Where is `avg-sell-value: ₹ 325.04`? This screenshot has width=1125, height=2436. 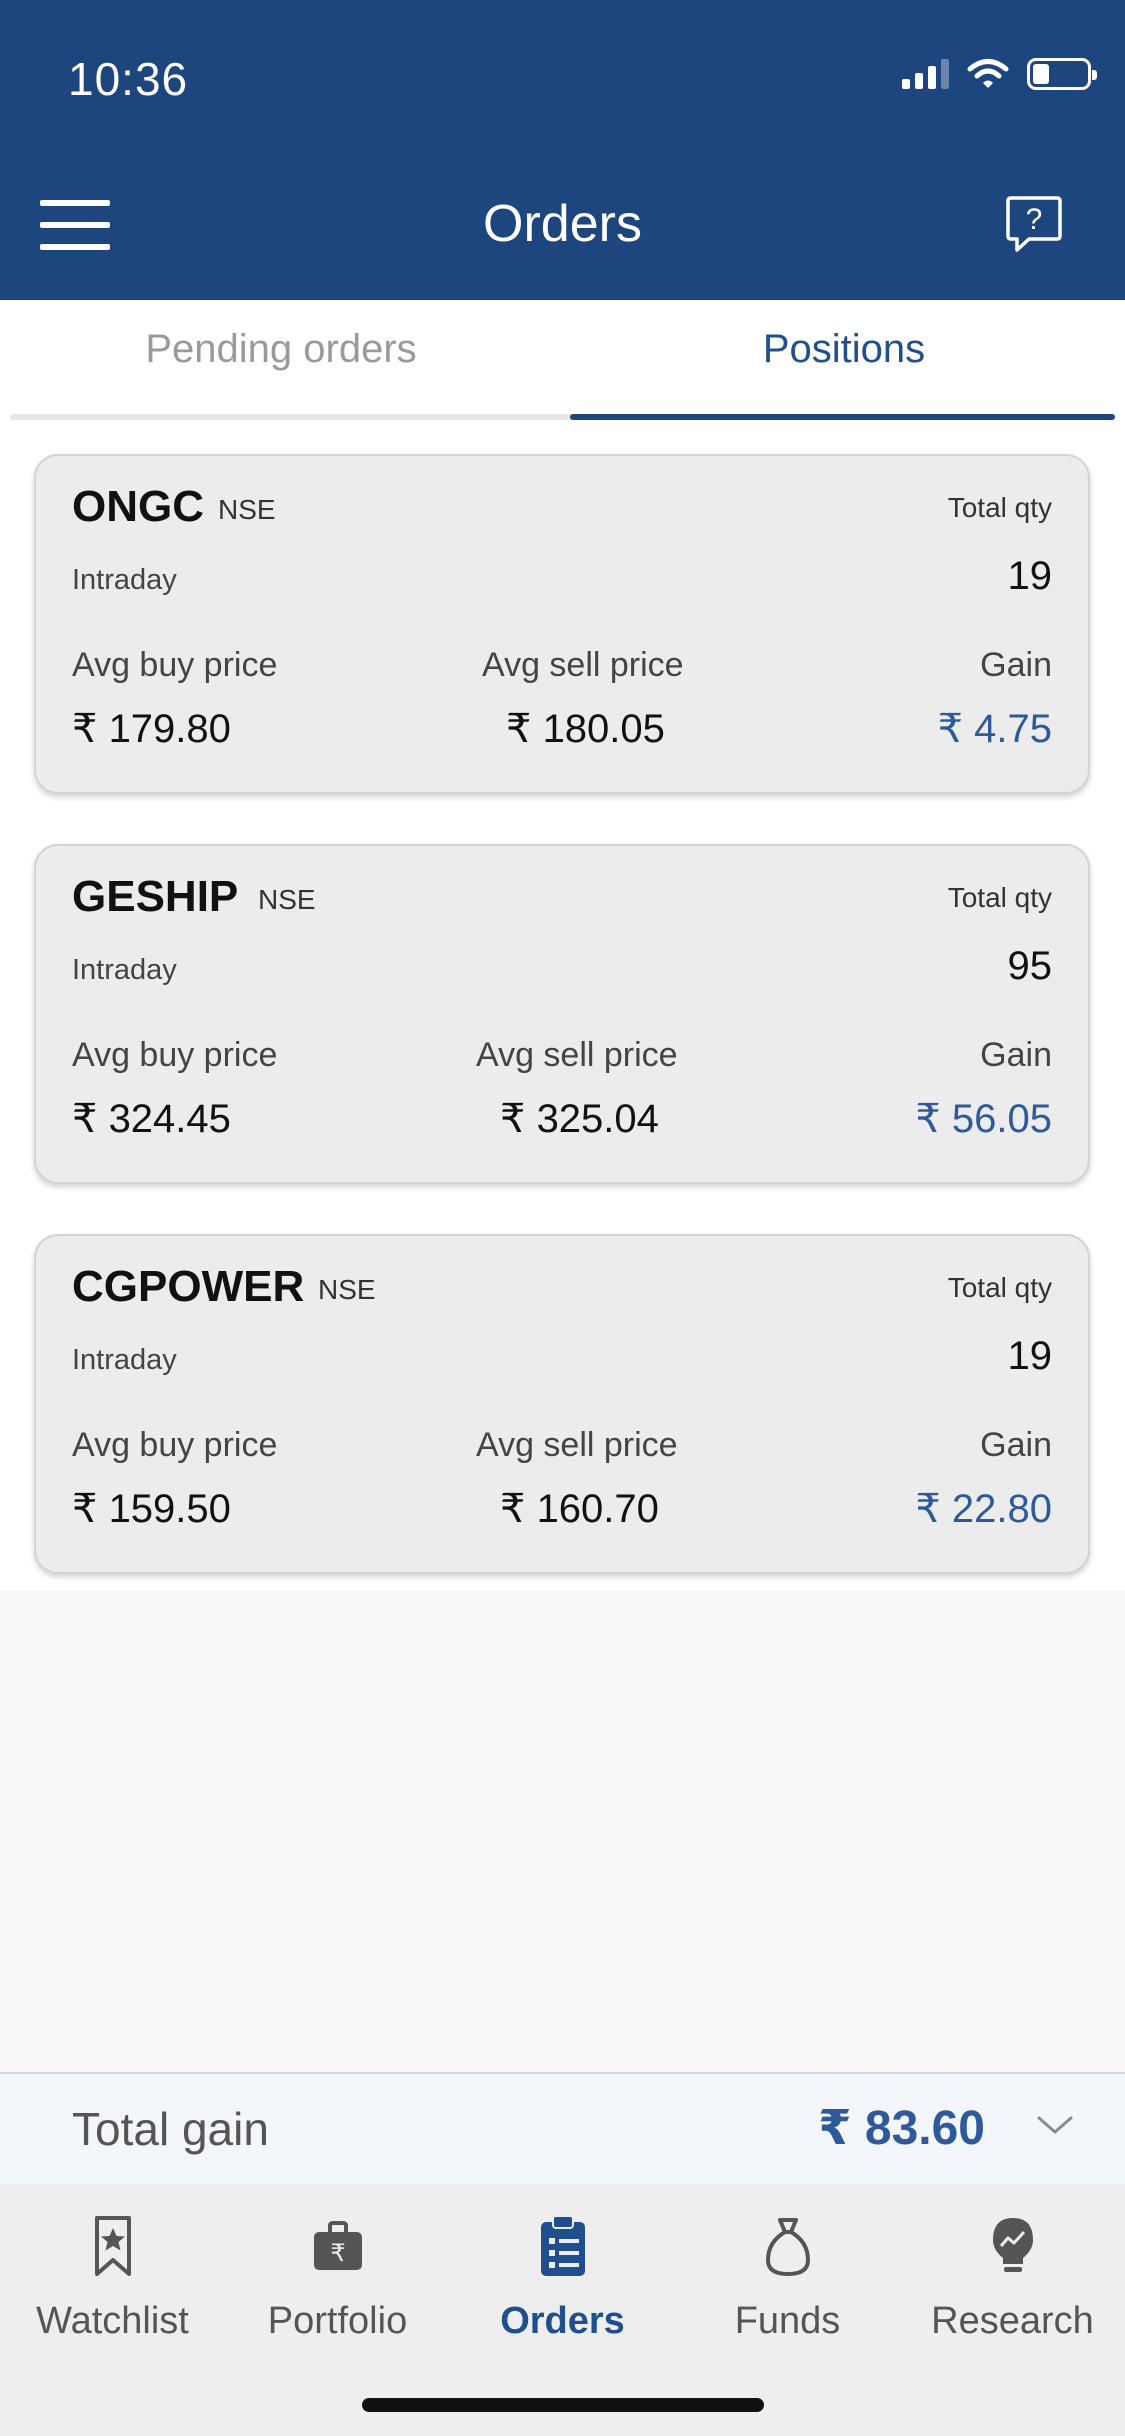 avg-sell-value: ₹ 325.04 is located at coordinates (579, 1119).